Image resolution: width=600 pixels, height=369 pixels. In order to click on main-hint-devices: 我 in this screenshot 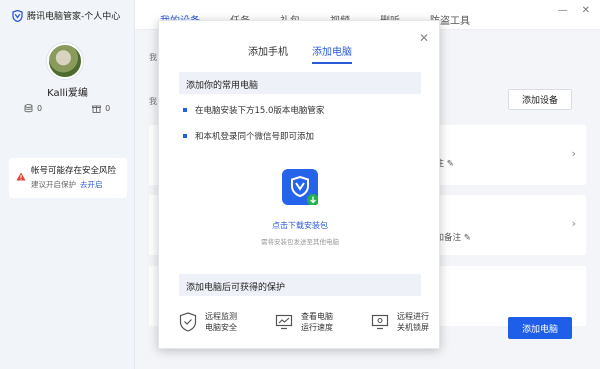, I will do `click(153, 101)`.